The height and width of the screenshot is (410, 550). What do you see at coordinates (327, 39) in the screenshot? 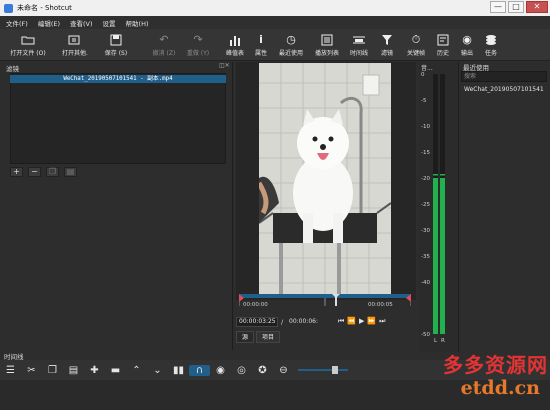
I see `playlist-icon` at bounding box center [327, 39].